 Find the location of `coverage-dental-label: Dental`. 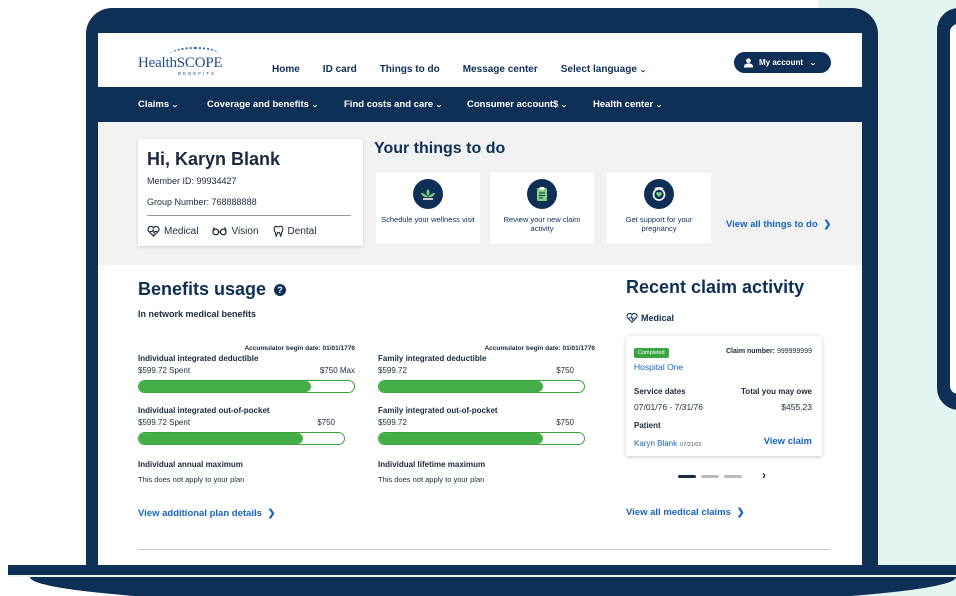

coverage-dental-label: Dental is located at coordinates (302, 231).